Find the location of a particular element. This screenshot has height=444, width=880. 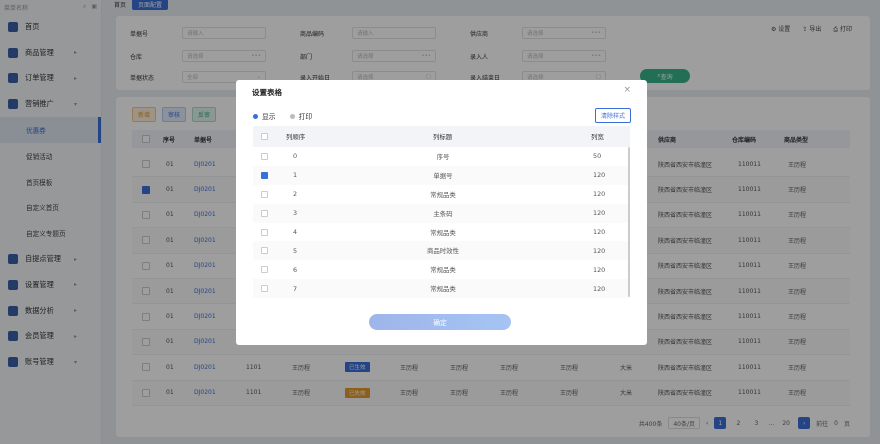

settings-row: 7 常规品类 120 is located at coordinates (441, 289).